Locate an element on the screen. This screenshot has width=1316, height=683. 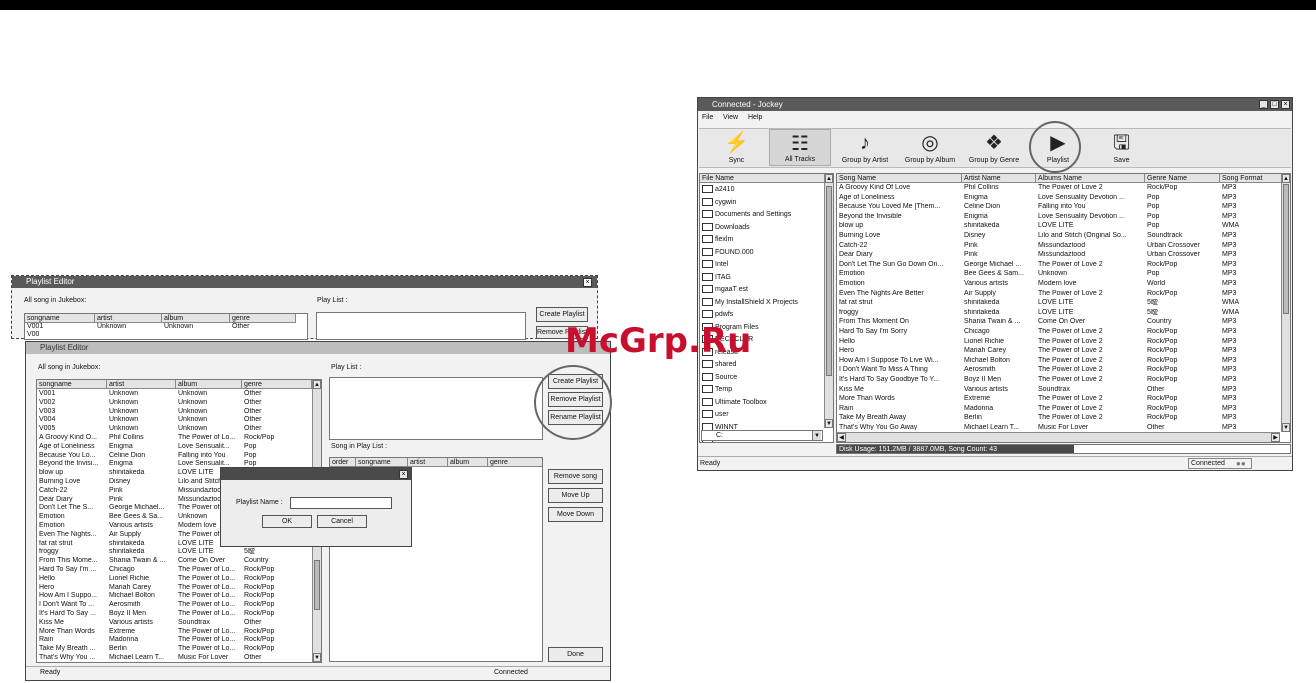
menu-help: Help is located at coordinates (755, 117).